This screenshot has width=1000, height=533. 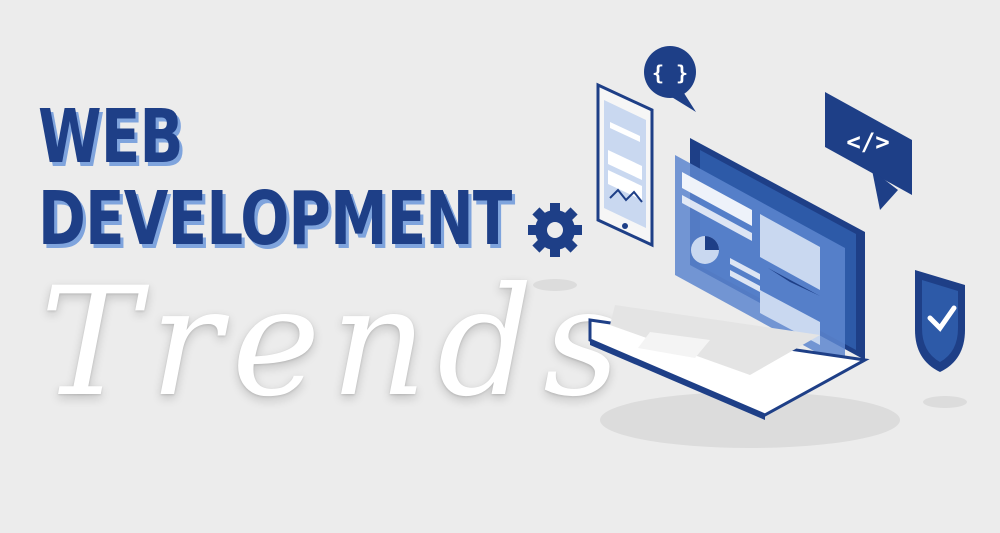 What do you see at coordinates (867, 142) in the screenshot?
I see `tag-bubble-text: </>` at bounding box center [867, 142].